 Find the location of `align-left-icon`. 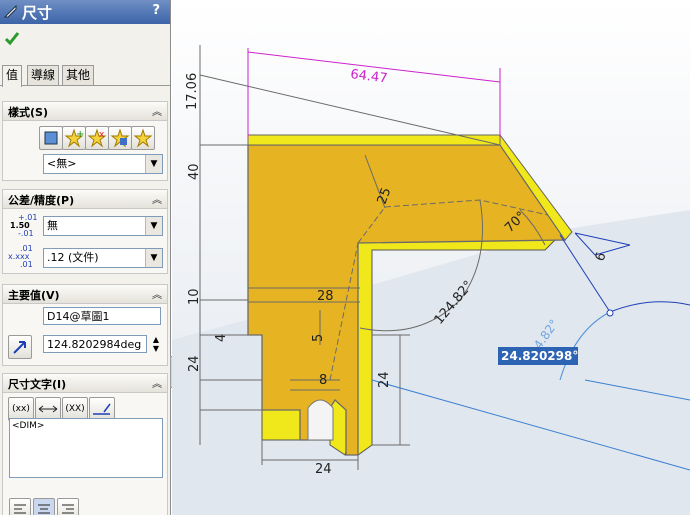

align-left-icon is located at coordinates (20, 509).